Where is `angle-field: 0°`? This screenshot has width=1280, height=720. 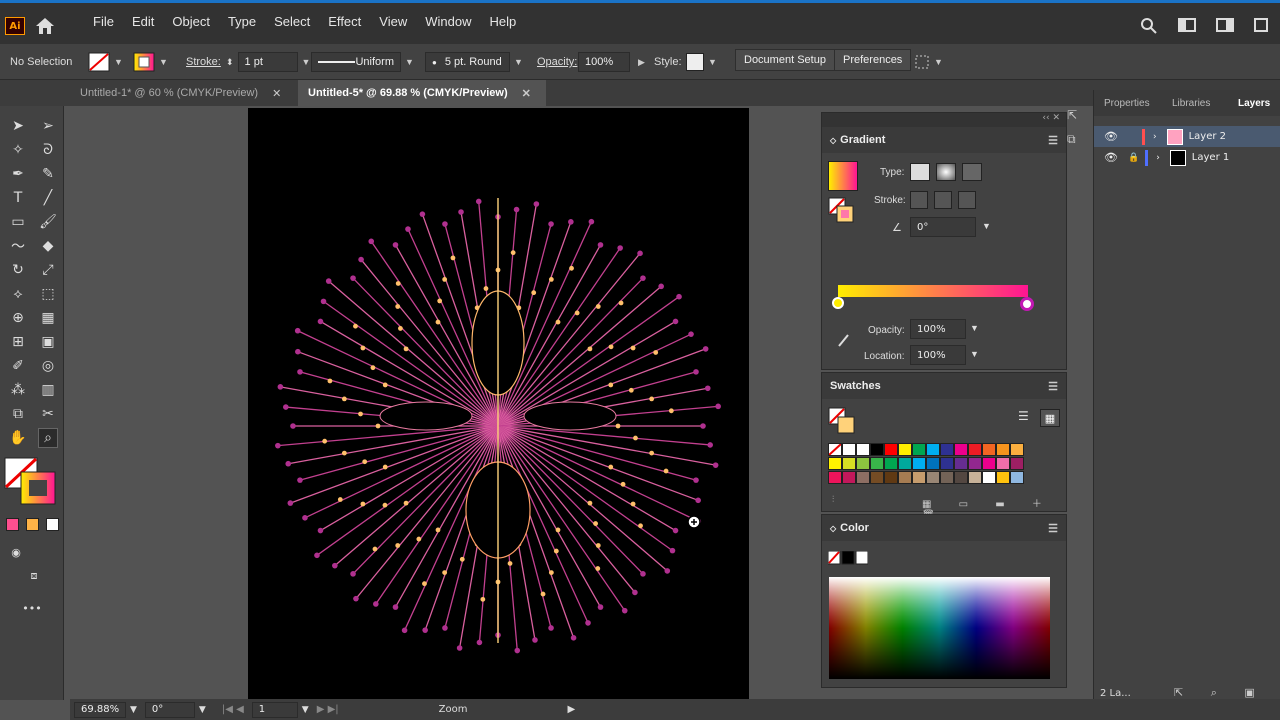
angle-field: 0° is located at coordinates (943, 227).